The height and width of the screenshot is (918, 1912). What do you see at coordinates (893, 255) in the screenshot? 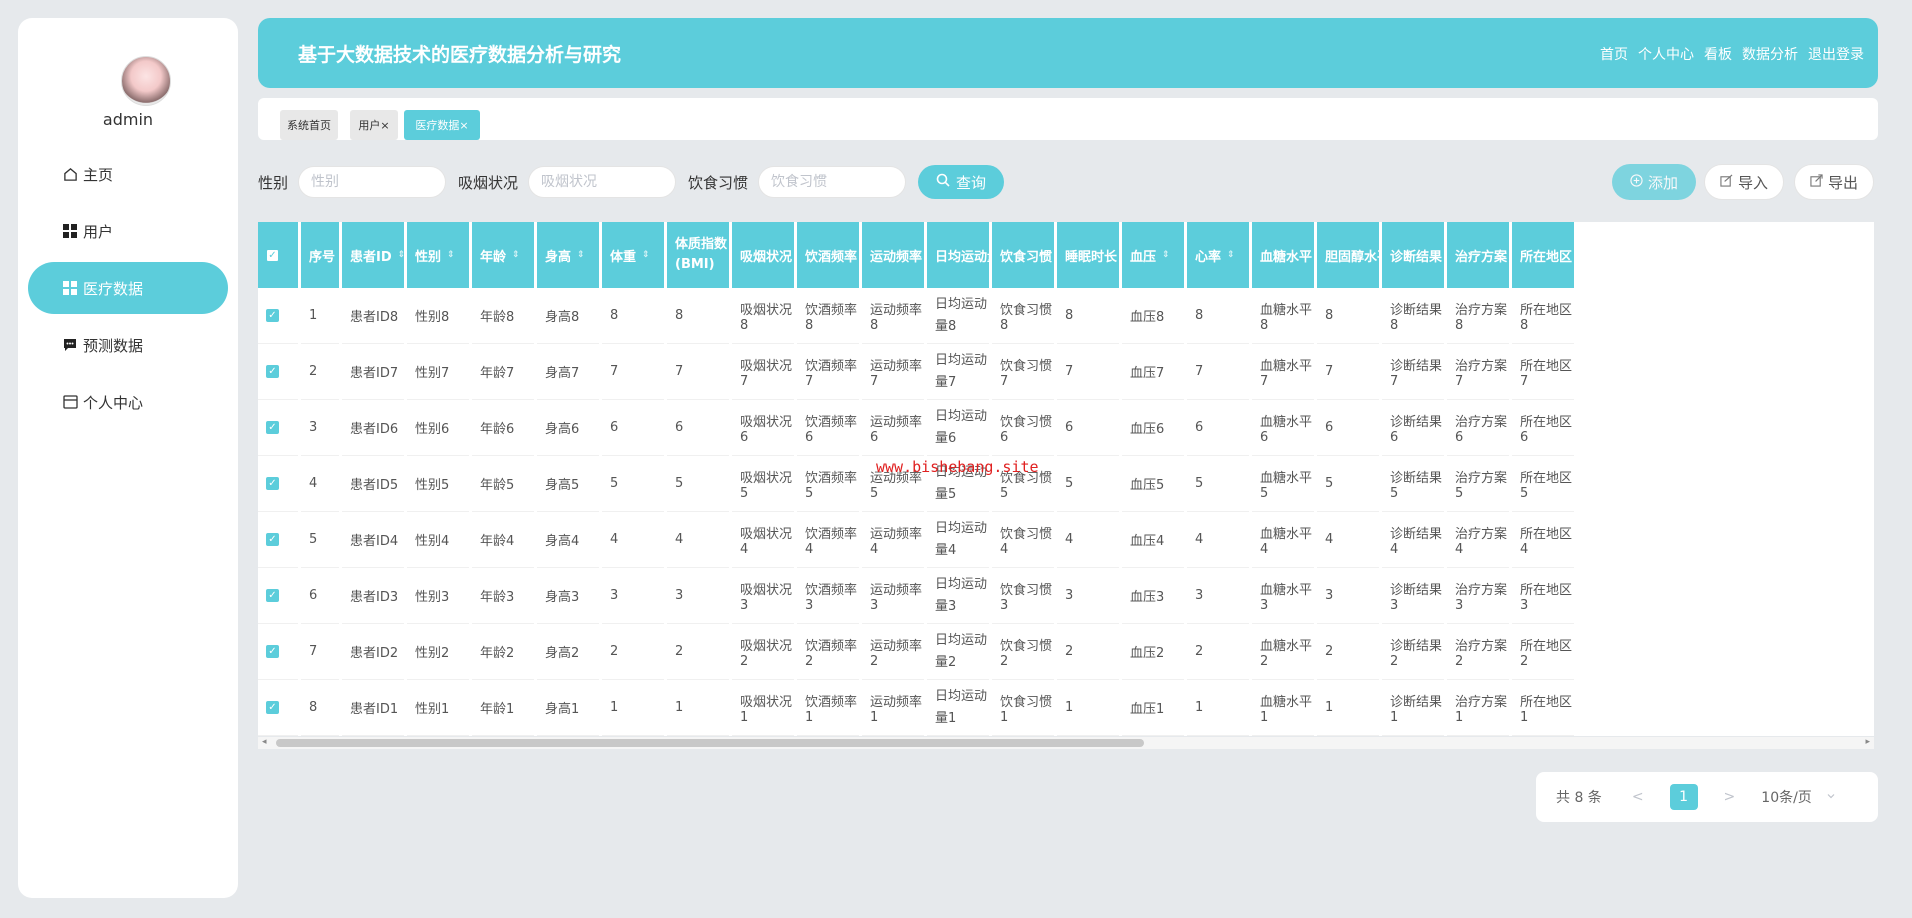
I see `column-header: 运动频率` at bounding box center [893, 255].